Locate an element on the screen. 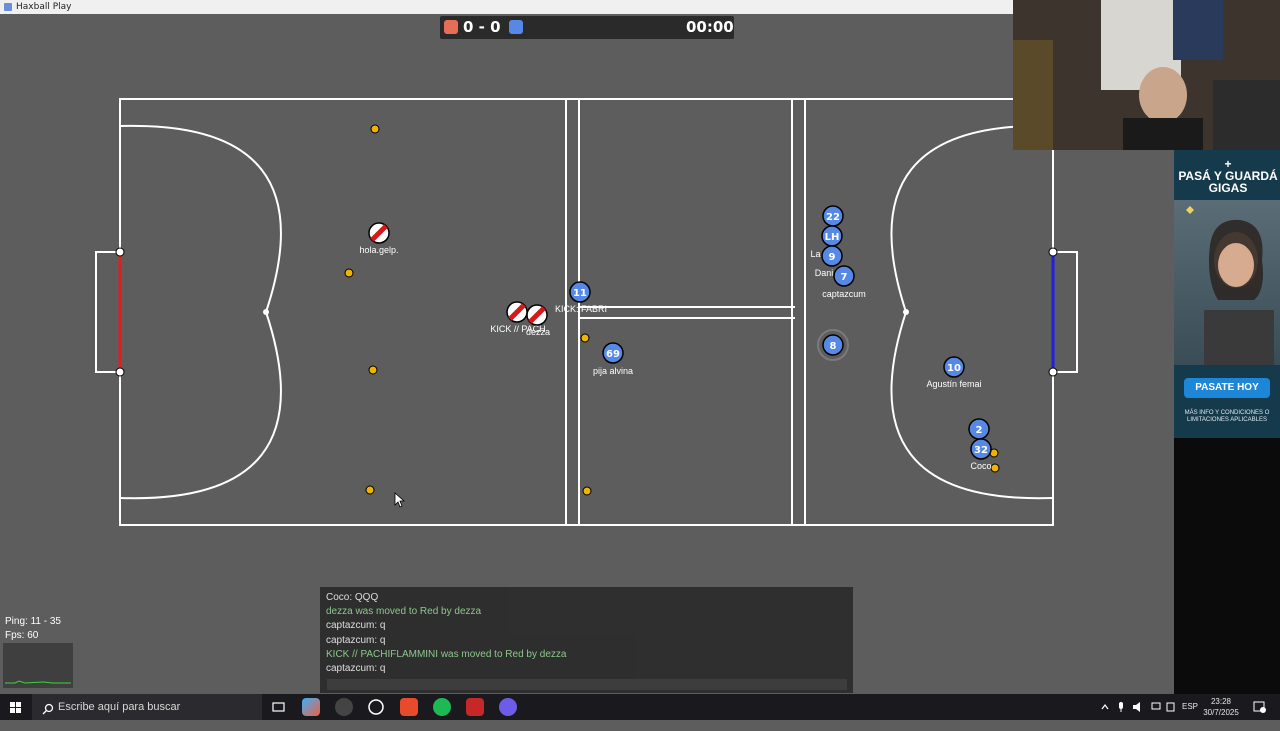 This screenshot has height=731, width=1280. notifications-icon is located at coordinates (1259, 707).